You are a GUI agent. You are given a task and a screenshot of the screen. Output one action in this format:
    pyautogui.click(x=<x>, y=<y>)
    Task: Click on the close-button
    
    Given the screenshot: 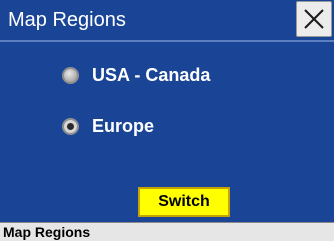 What is the action you would take?
    pyautogui.click(x=314, y=19)
    